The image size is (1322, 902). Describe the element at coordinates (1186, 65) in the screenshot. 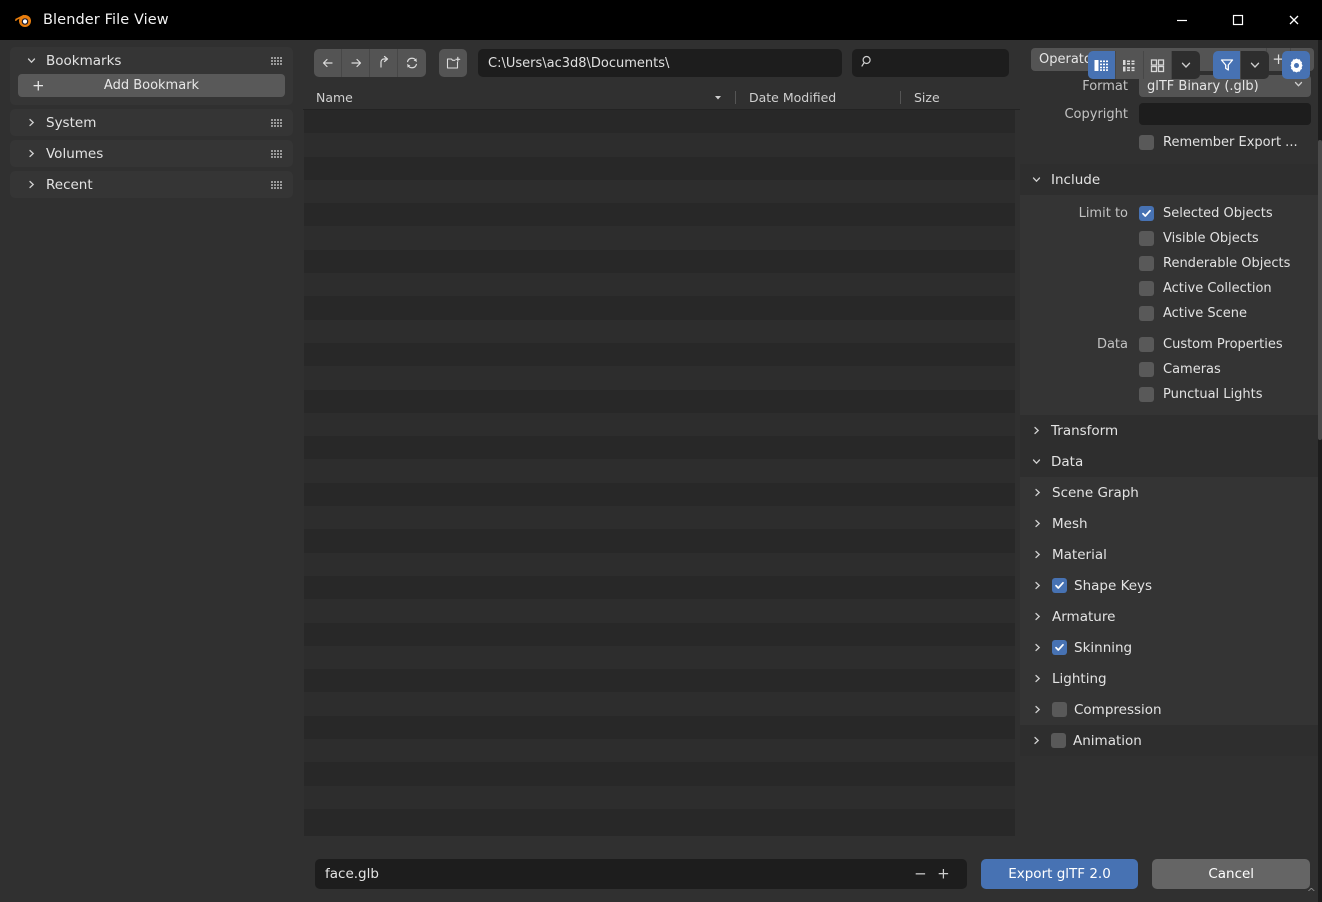

I see `display-options-dropdown` at that location.